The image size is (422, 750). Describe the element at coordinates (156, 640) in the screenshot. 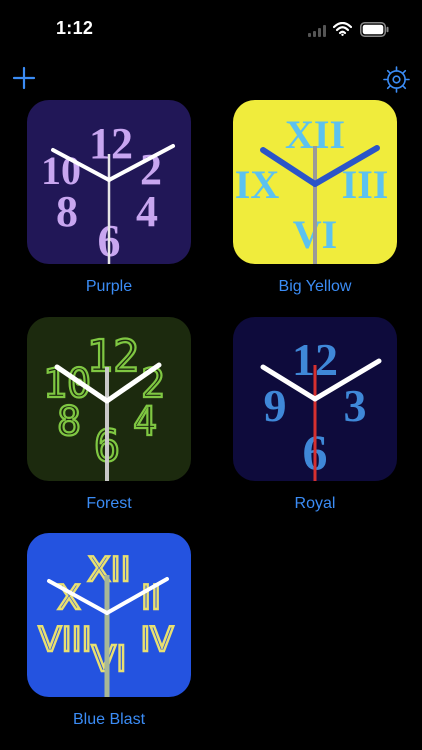

I see `numeral-IV: IV` at that location.